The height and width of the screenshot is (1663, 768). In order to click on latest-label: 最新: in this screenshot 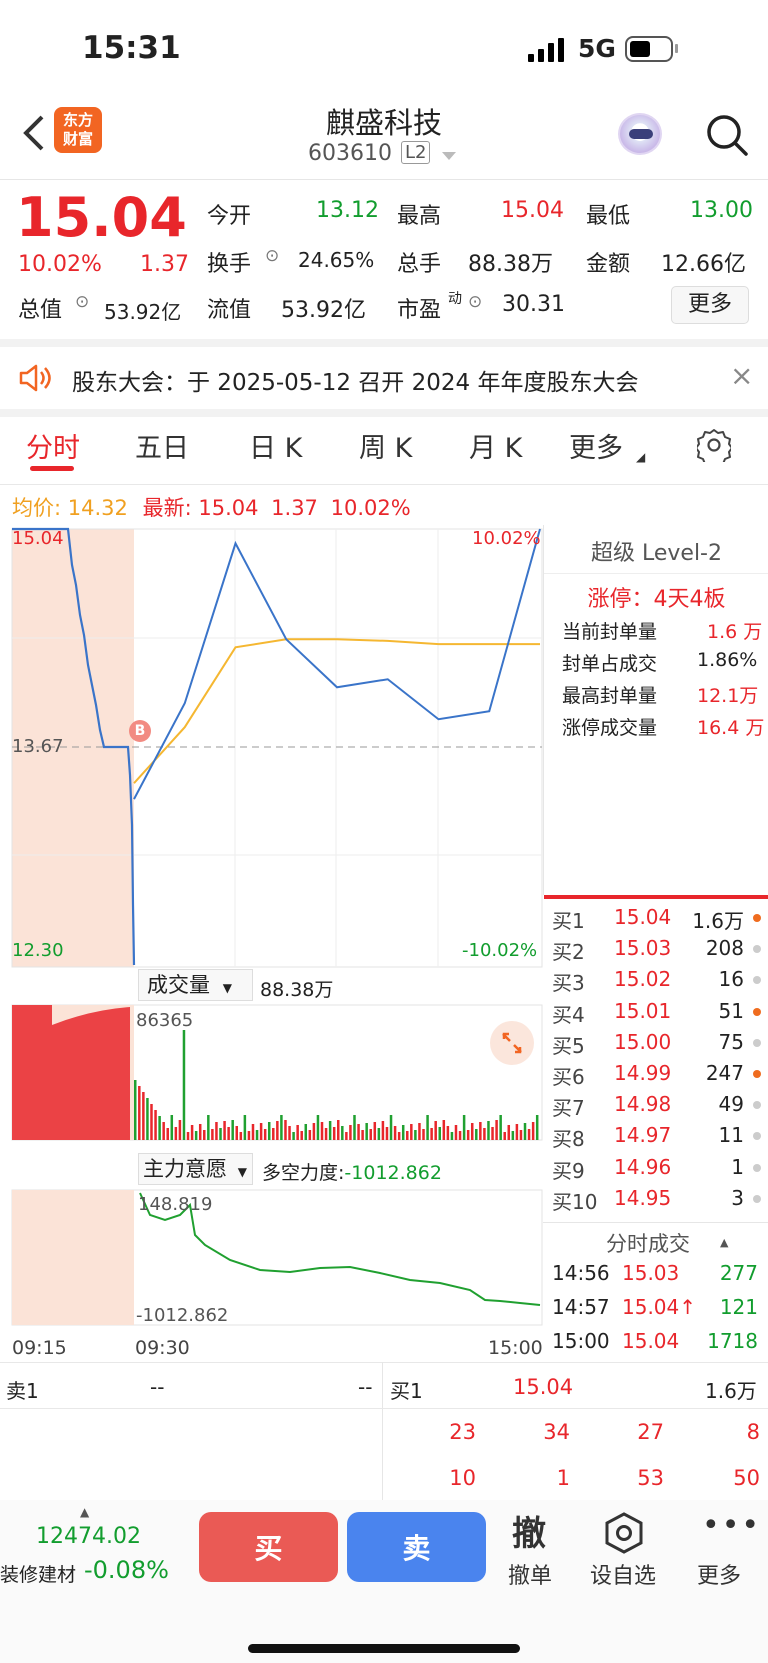, I will do `click(167, 508)`.